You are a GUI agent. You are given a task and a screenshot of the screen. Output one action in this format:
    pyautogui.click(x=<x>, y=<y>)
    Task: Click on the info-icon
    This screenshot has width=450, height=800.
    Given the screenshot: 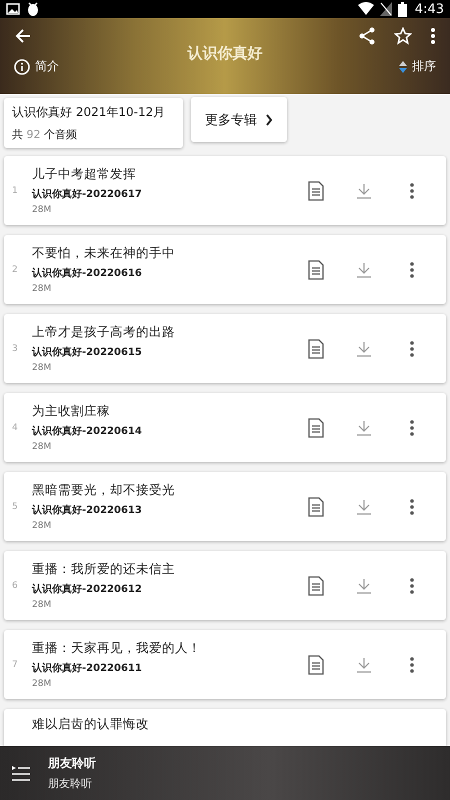 What is the action you would take?
    pyautogui.click(x=22, y=66)
    